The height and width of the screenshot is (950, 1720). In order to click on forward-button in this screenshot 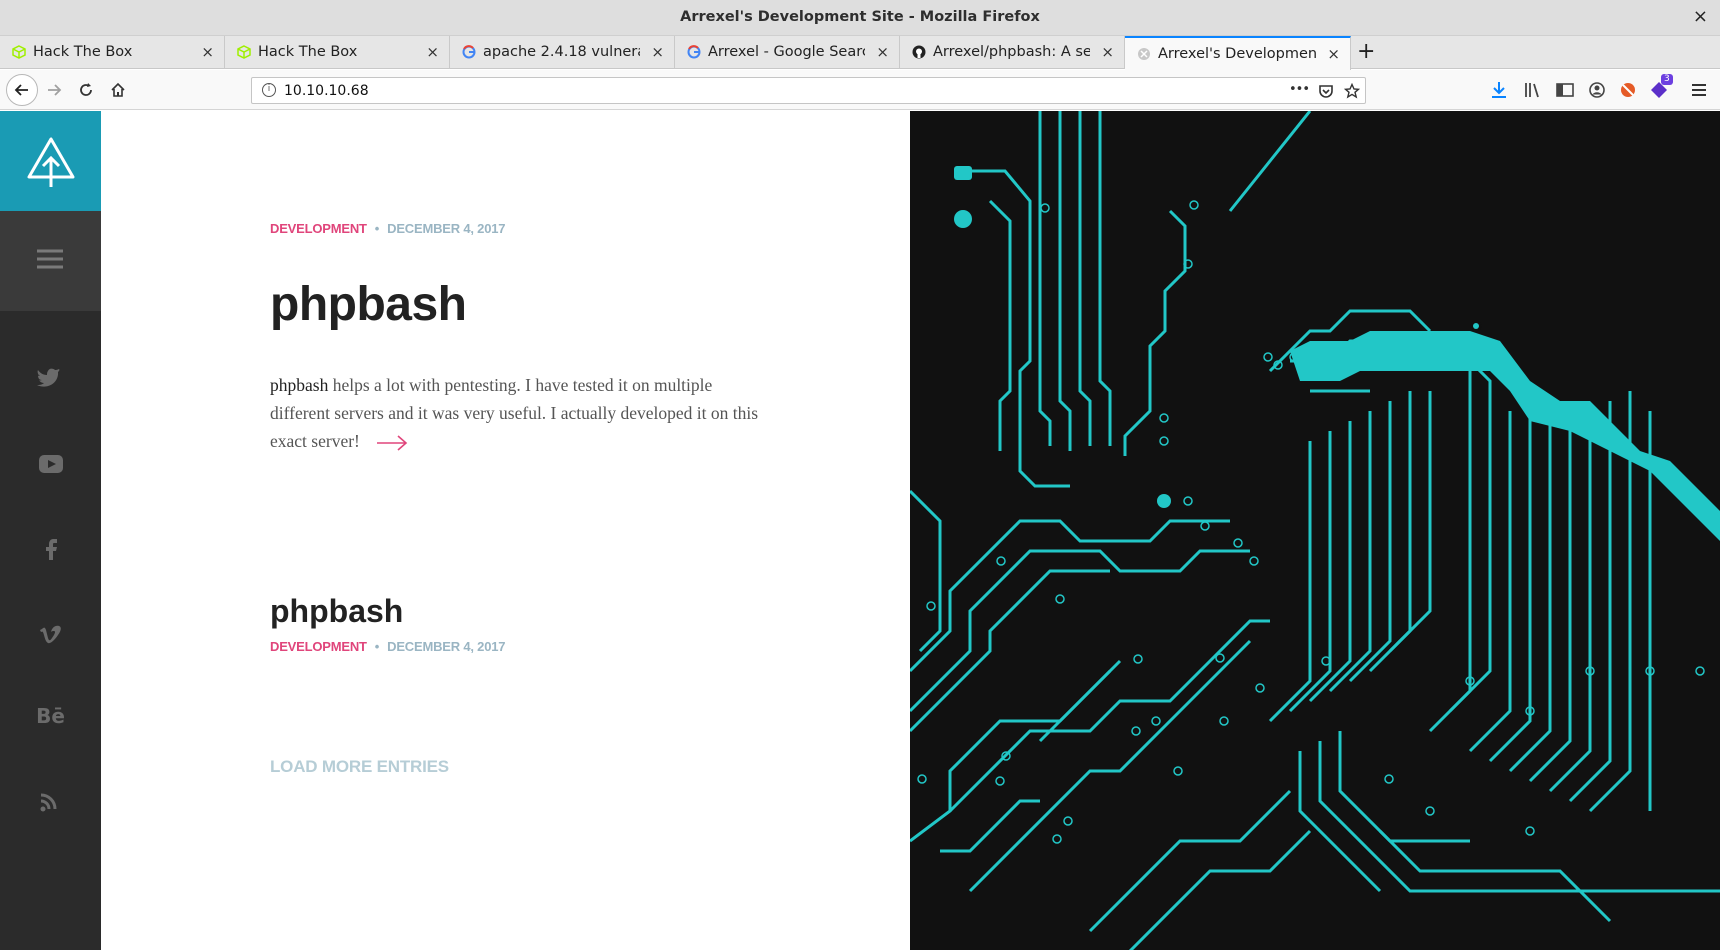, I will do `click(54, 90)`.